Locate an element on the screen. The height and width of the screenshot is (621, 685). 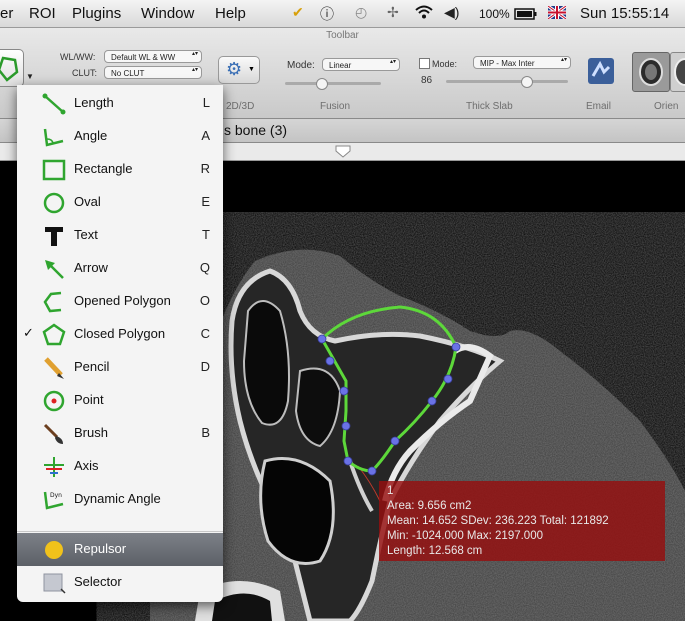
menu-item-closed-polygon: ✓ Closed Polygon C is located at coordinates (120, 334).